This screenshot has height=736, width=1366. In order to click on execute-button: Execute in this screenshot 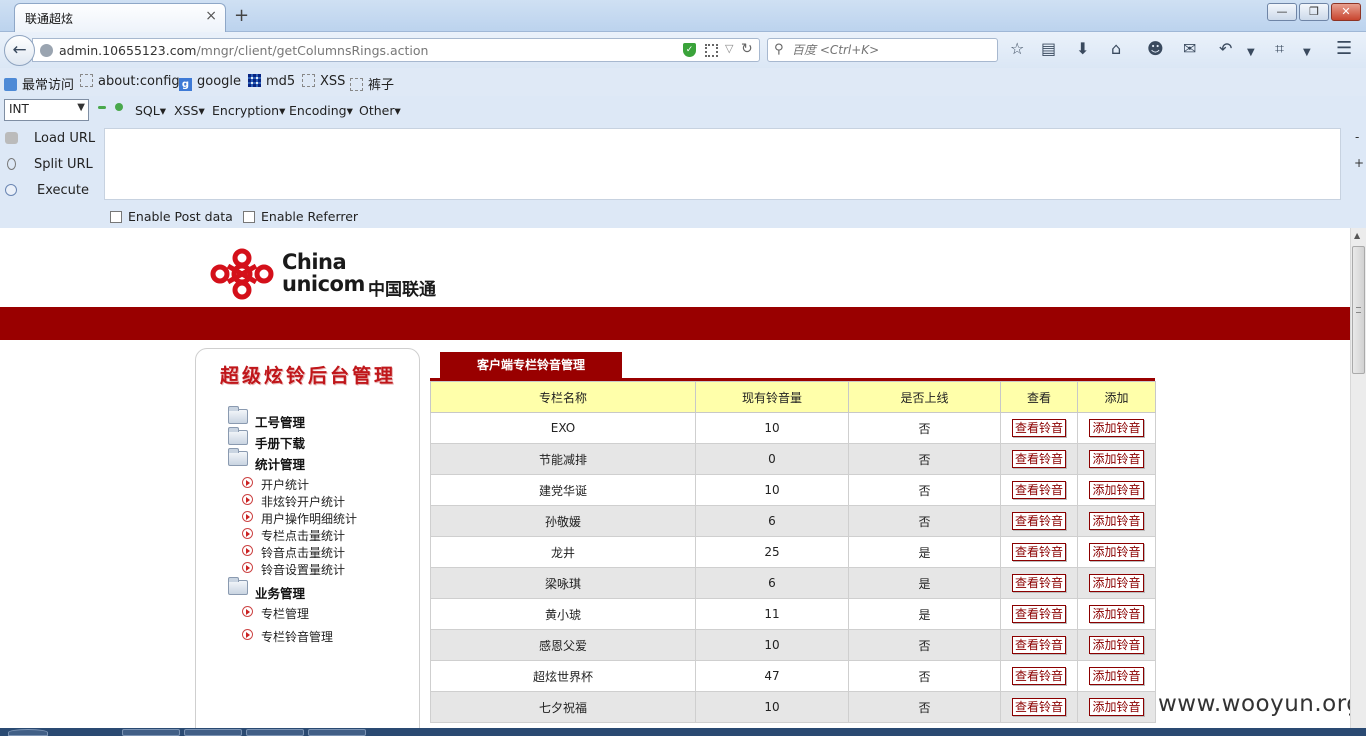, I will do `click(50, 191)`.